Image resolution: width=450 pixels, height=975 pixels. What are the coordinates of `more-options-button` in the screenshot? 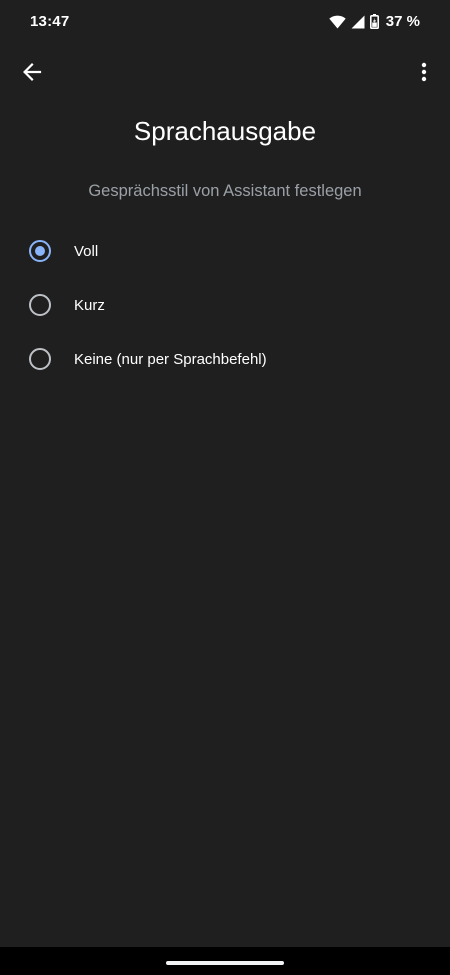 It's located at (424, 74).